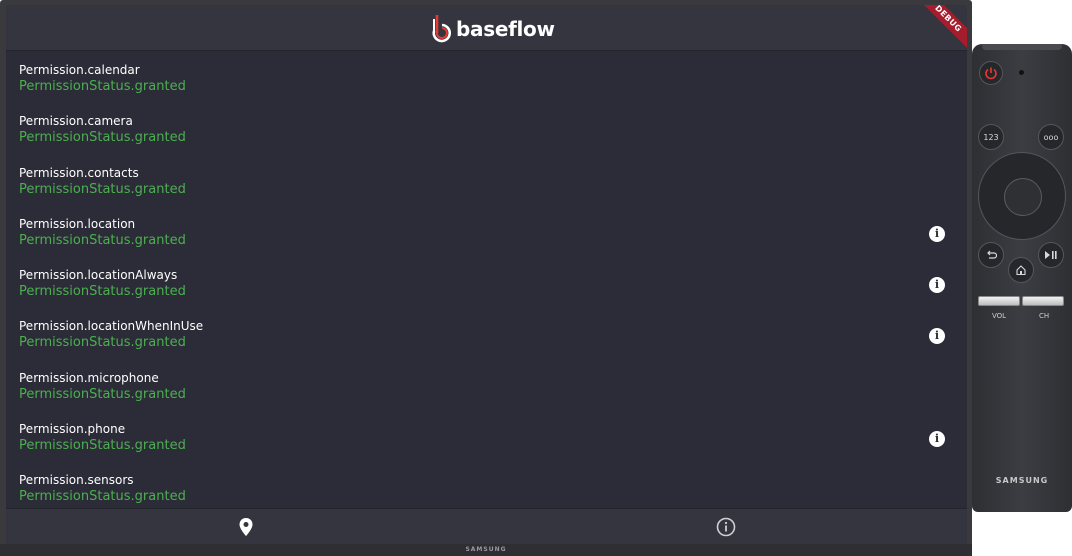  What do you see at coordinates (1051, 137) in the screenshot?
I see `remote-more-button: ooo` at bounding box center [1051, 137].